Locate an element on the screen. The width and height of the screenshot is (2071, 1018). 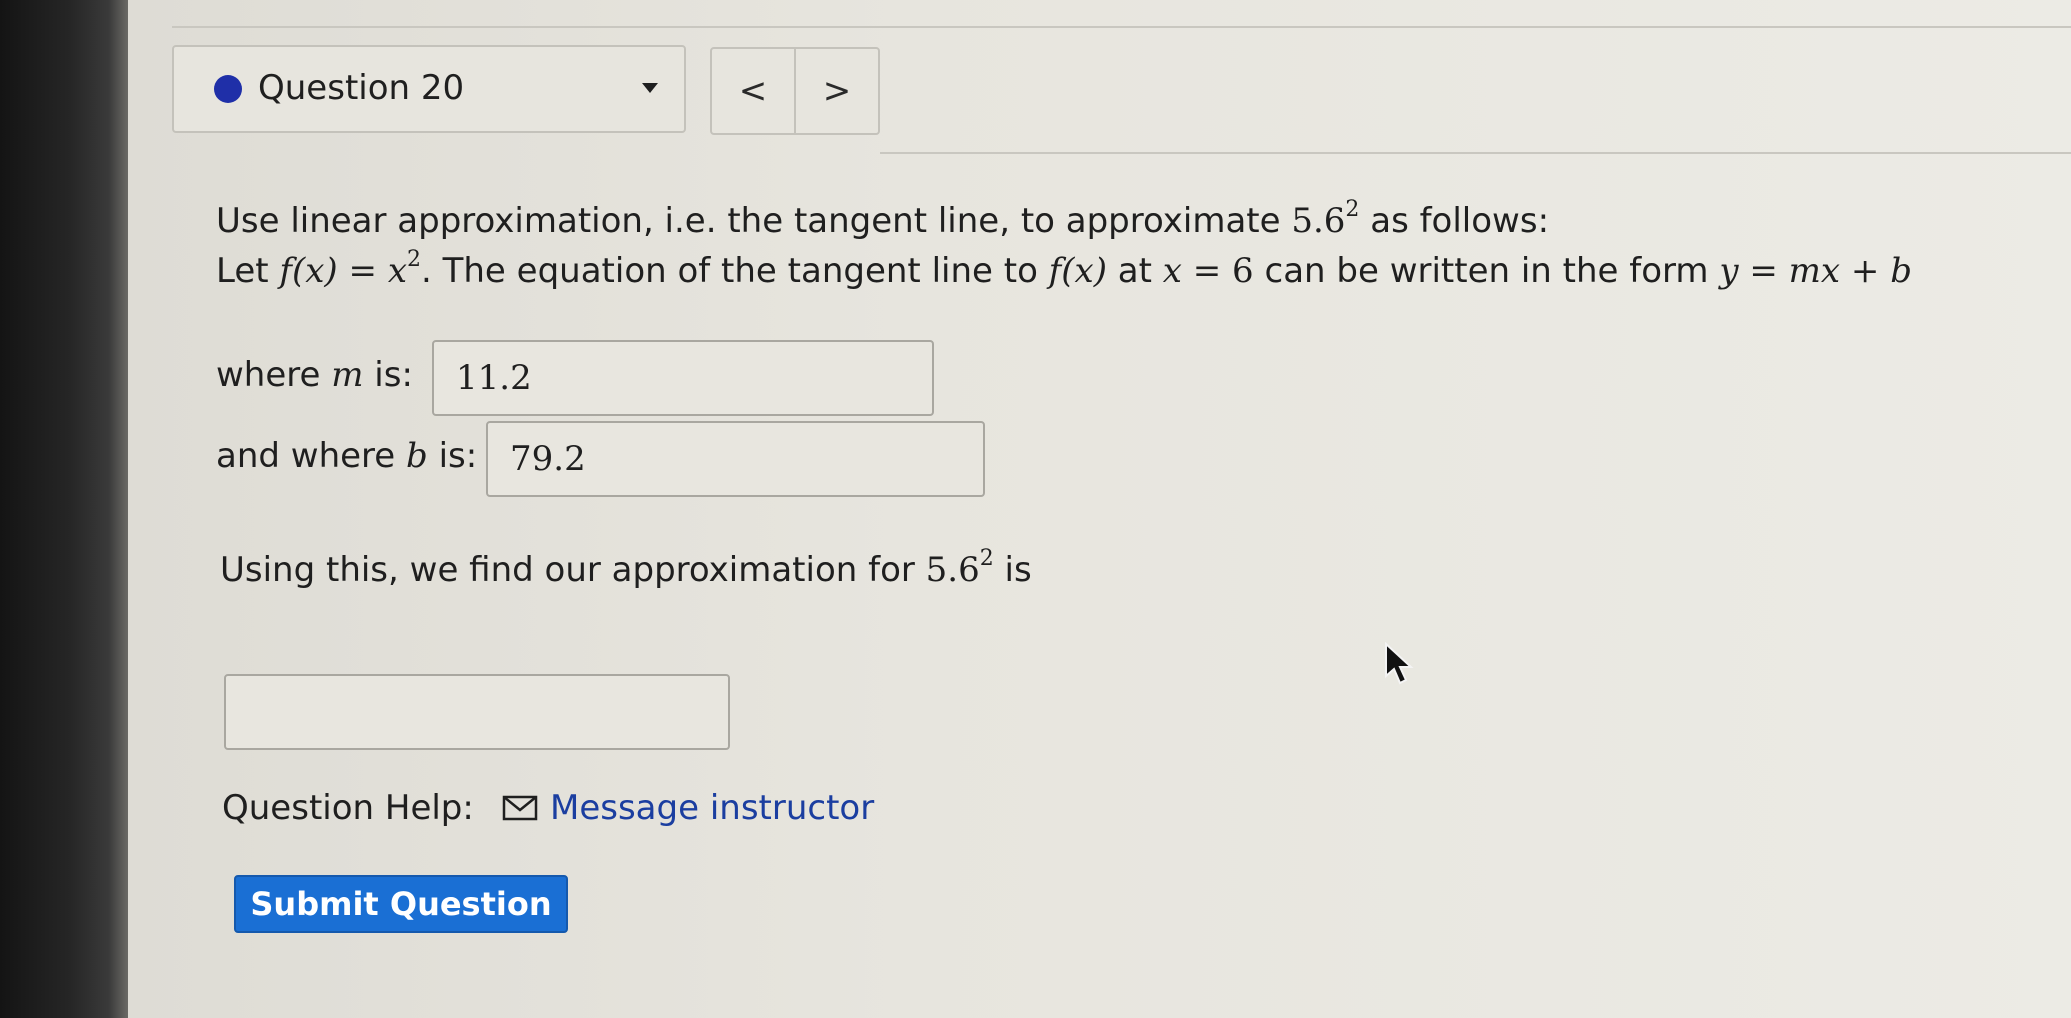
monitor-bezel is located at coordinates (64, 509).